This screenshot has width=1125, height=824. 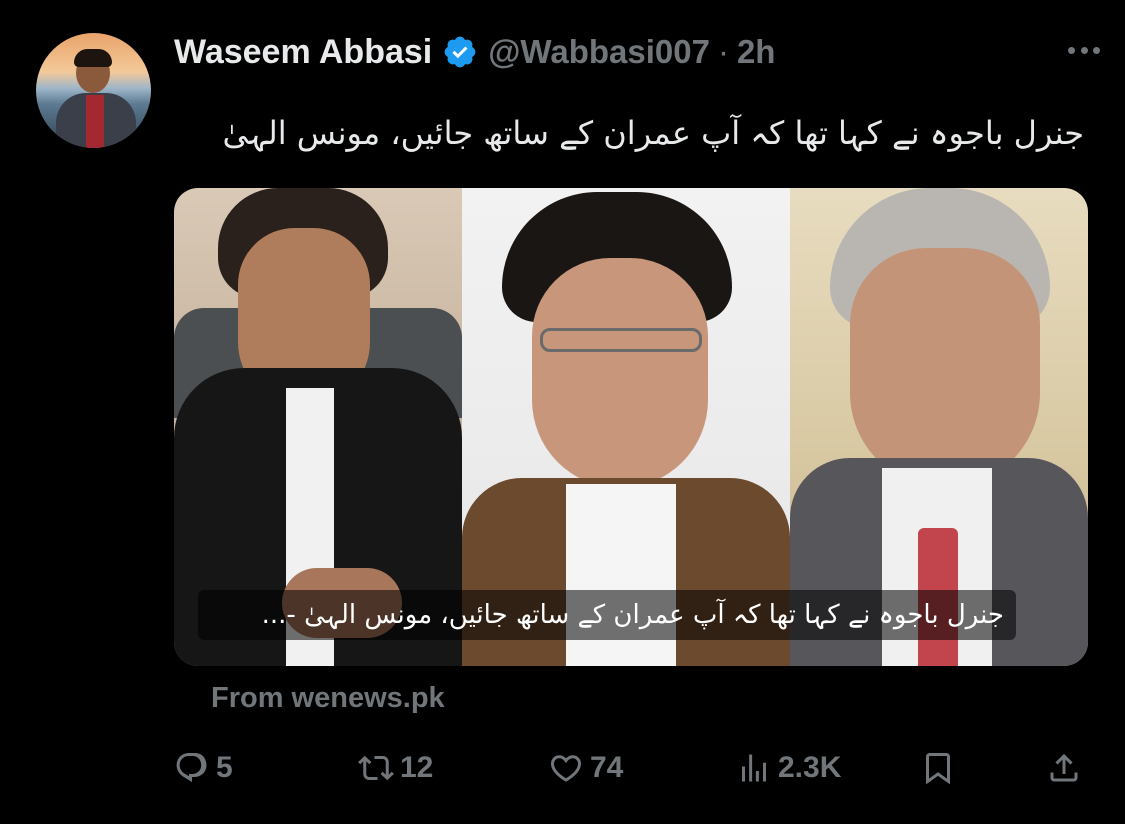 I want to click on retweet-button: 12, so click(x=395, y=768).